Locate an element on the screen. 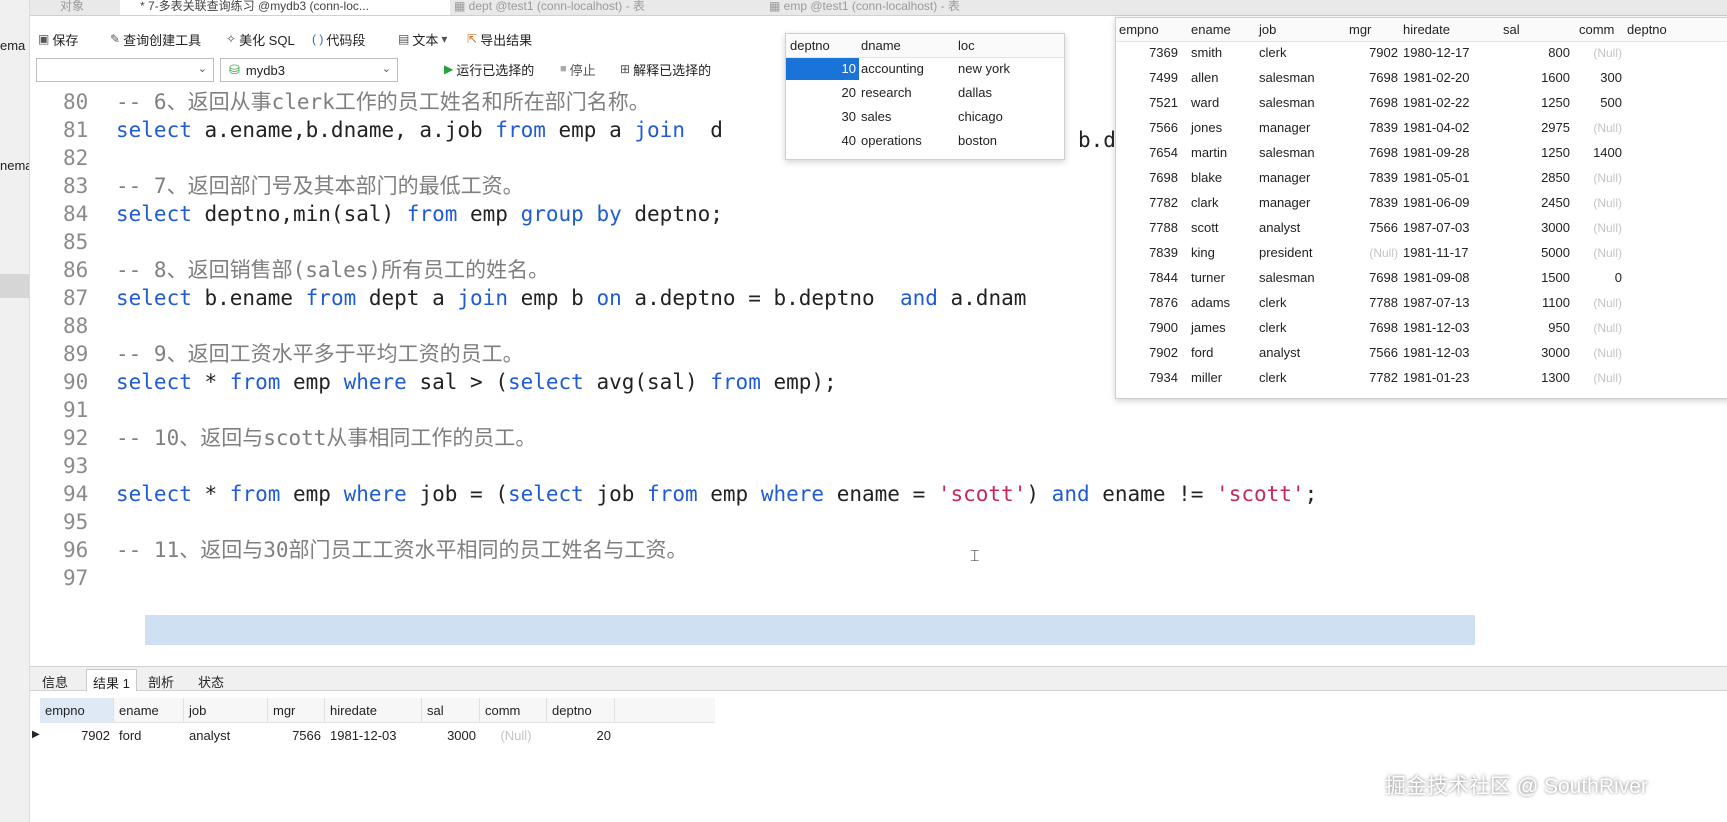 The height and width of the screenshot is (822, 1727). tab-emp-table: ▦ emp @test1 (conn-localhost) - 表 is located at coordinates (862, 7).